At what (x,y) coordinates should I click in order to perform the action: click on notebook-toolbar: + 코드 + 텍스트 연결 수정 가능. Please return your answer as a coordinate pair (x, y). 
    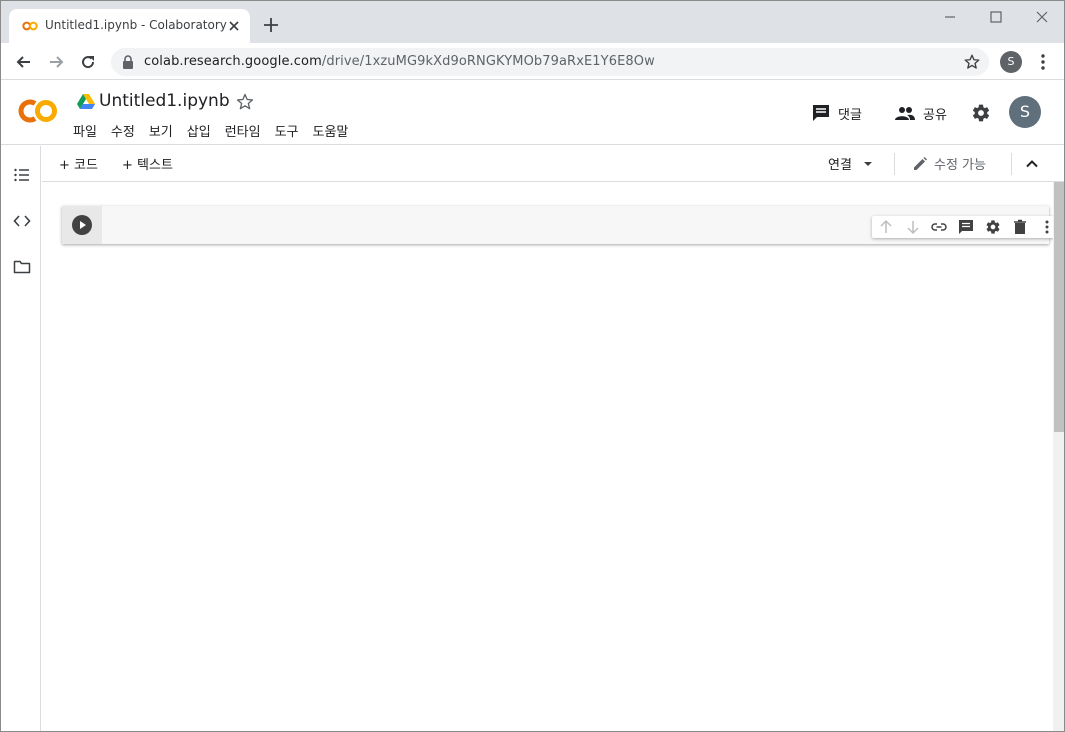
    Looking at the image, I should click on (553, 164).